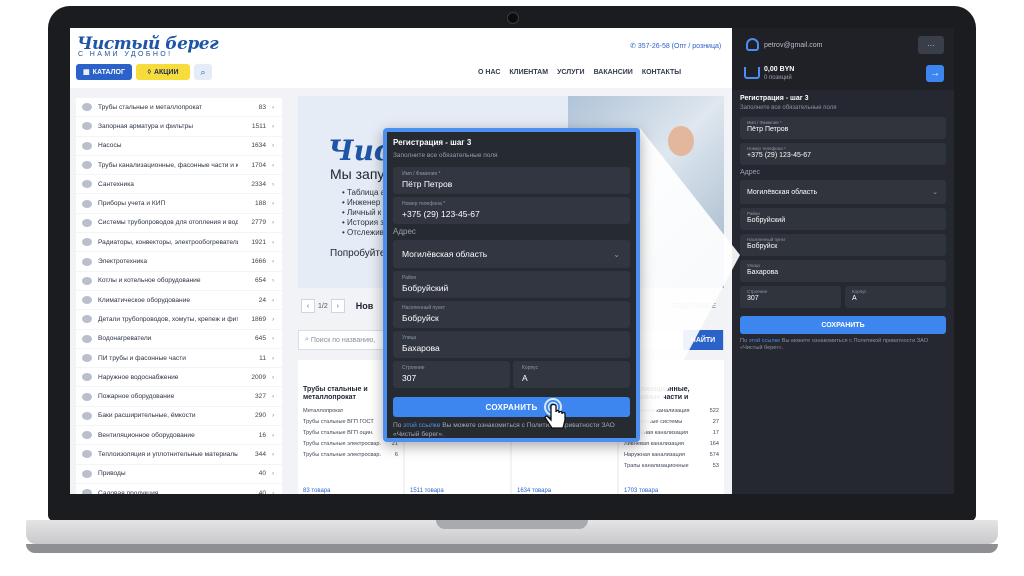  I want to click on field-label: Улица, so click(409, 338).